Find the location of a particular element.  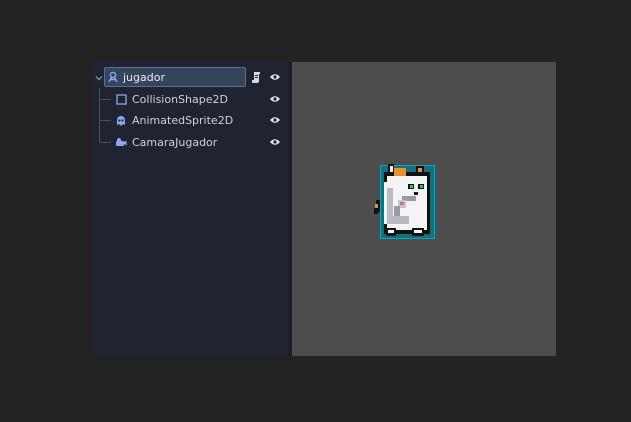

collision-shape-icon is located at coordinates (121, 99).